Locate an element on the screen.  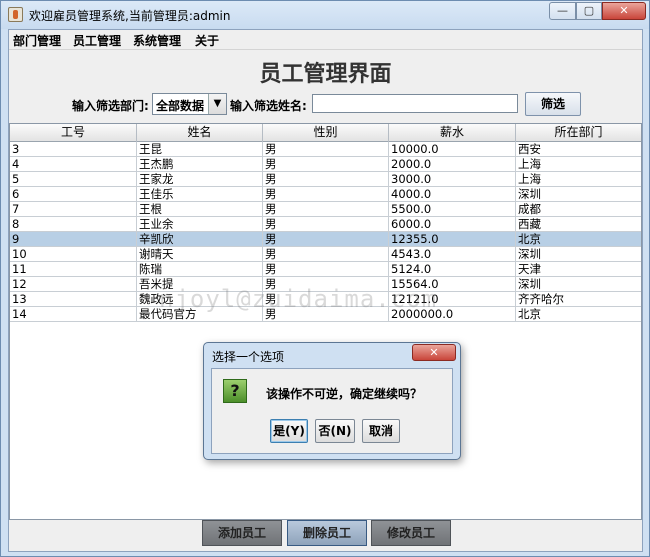
cell-id: 14 is located at coordinates (73, 314).